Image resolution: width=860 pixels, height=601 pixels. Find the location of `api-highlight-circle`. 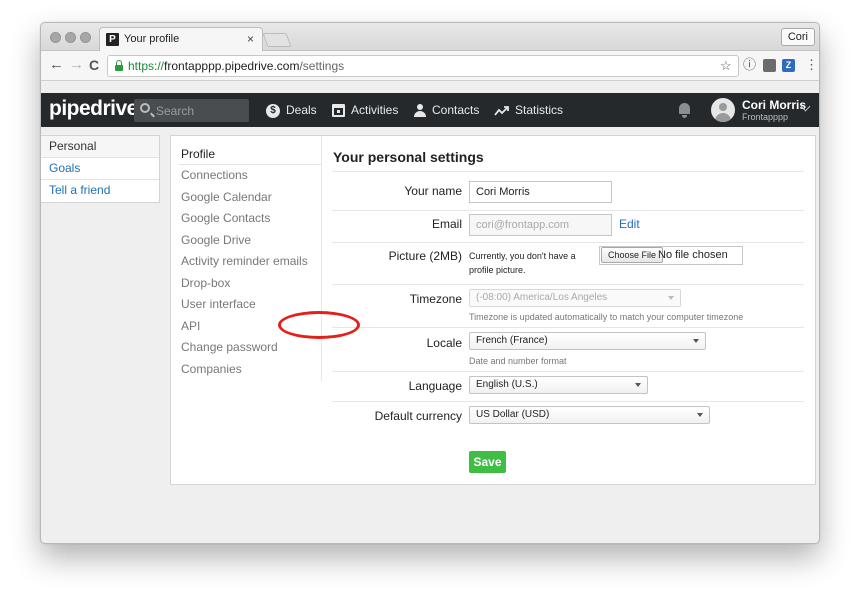

api-highlight-circle is located at coordinates (319, 325).